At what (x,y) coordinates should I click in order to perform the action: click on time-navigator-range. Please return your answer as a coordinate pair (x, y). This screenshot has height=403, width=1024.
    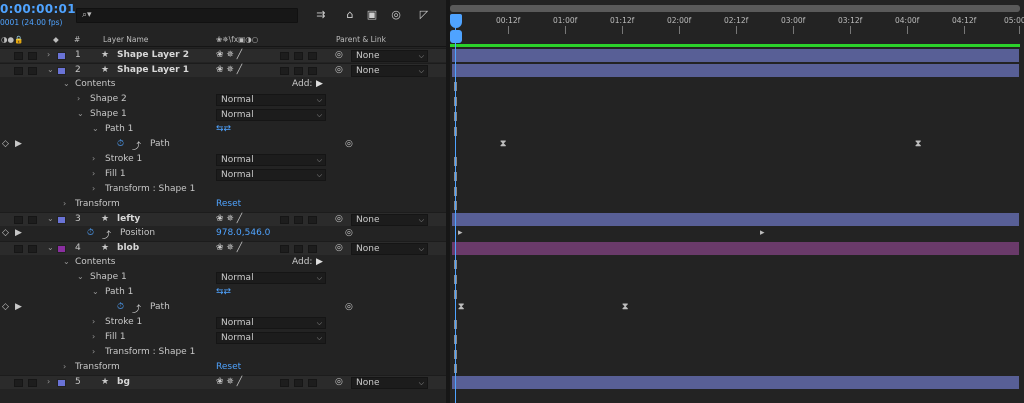
    Looking at the image, I should click on (735, 8).